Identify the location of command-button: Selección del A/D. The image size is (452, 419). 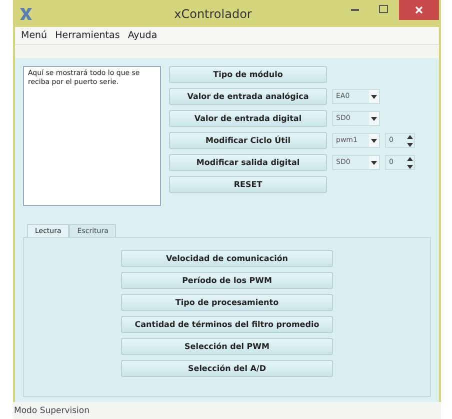
(227, 368).